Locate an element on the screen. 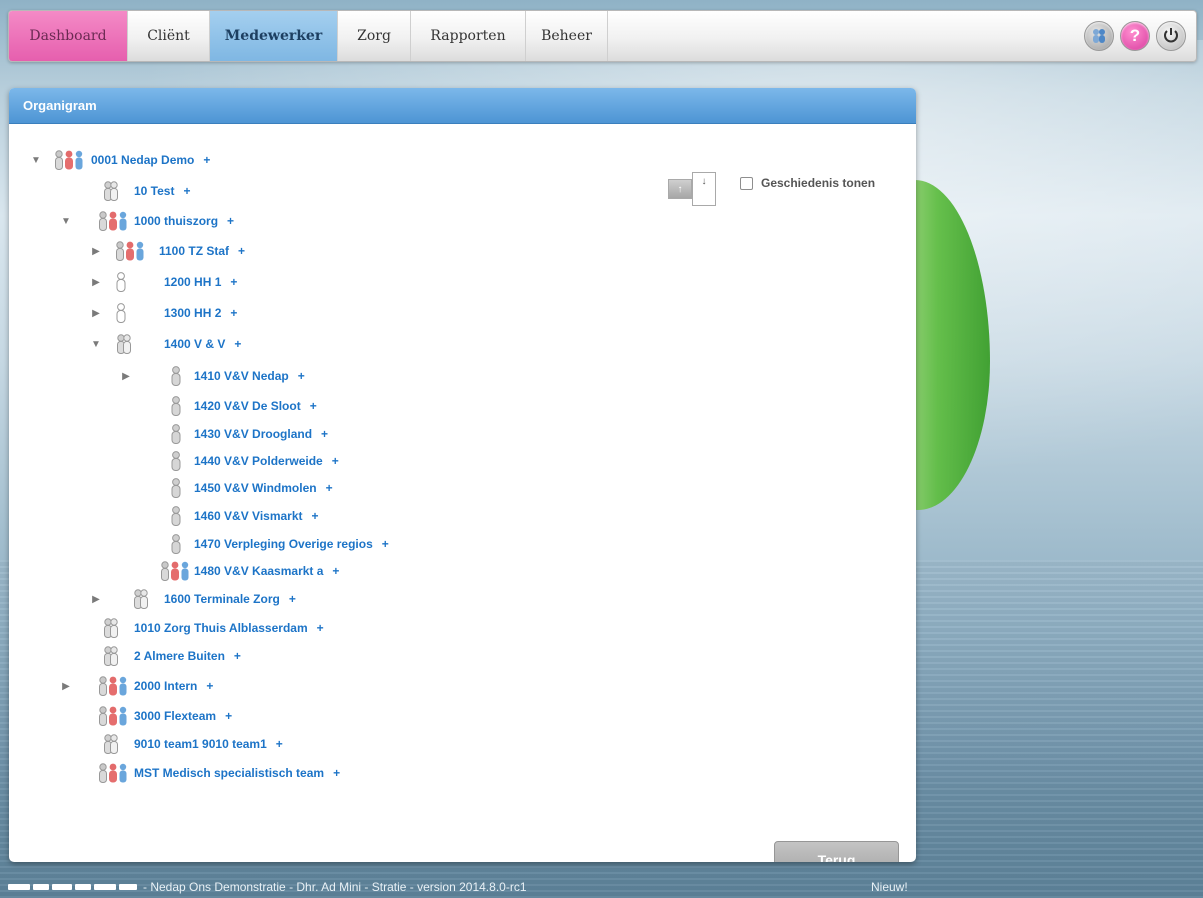 The width and height of the screenshot is (1203, 898). tree-node-label: 9010 team1 9010 team1 is located at coordinates (200, 744).